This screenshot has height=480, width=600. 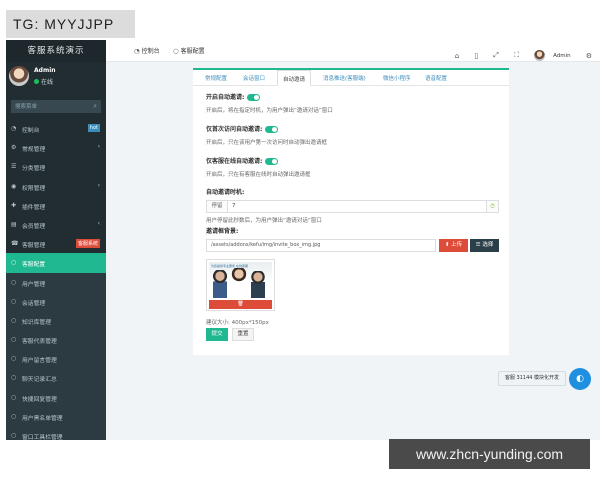 What do you see at coordinates (56, 433) in the screenshot?
I see `sidebar-item-toolbar: ○ 窗口工具栏管理` at bounding box center [56, 433].